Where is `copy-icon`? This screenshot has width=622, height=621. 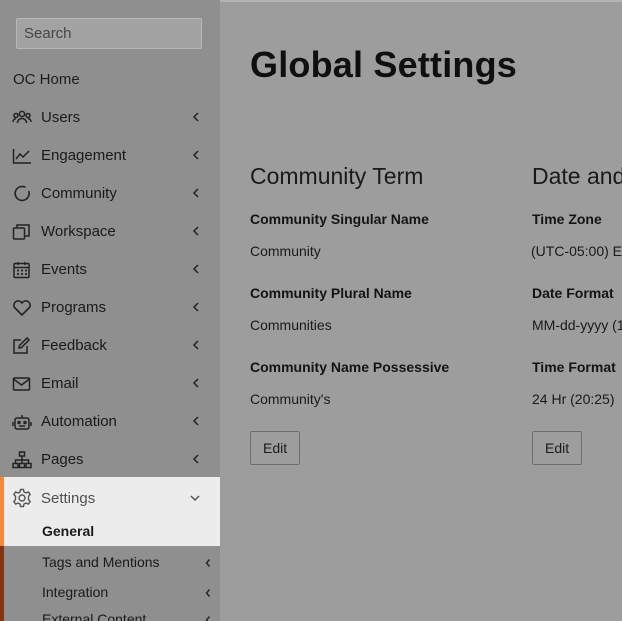 copy-icon is located at coordinates (22, 232).